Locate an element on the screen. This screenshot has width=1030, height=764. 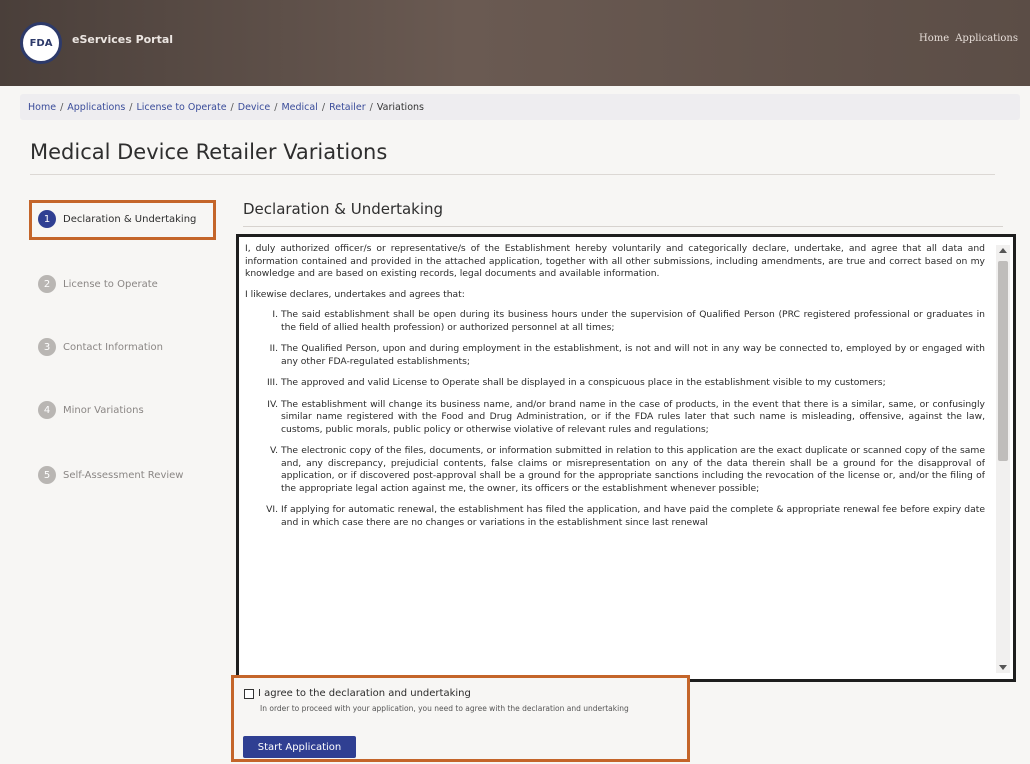
breadcrumb-applications: Applications is located at coordinates (96, 107).